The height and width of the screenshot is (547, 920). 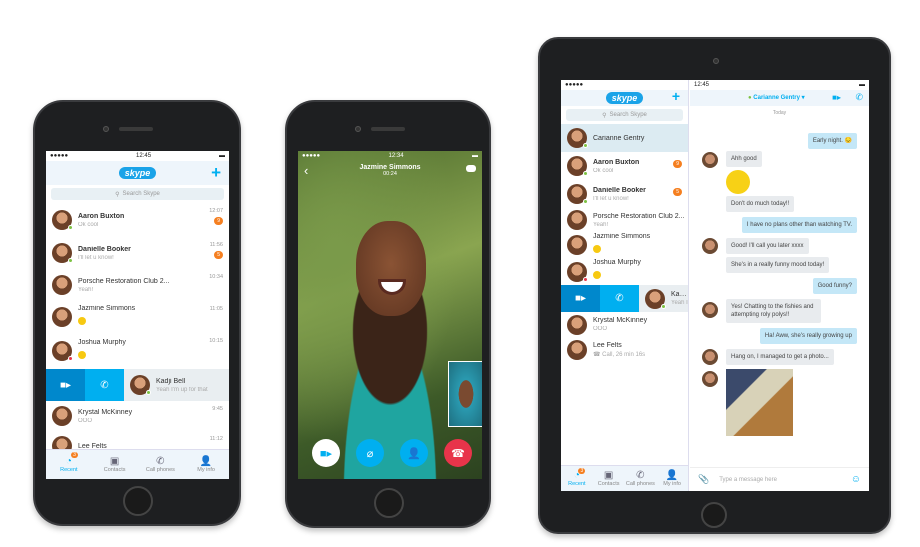 I want to click on tab-bar: ◔ 3 Recent ▣ Contacts ✆ Call phones 👤 My info, so click(x=624, y=478).